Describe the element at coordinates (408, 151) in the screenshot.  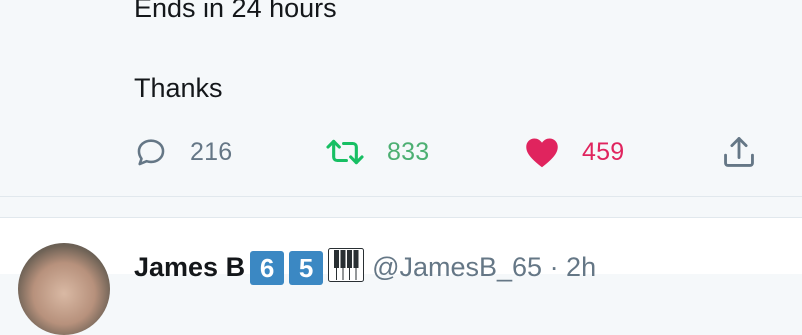
I see `retweet-count: 833` at that location.